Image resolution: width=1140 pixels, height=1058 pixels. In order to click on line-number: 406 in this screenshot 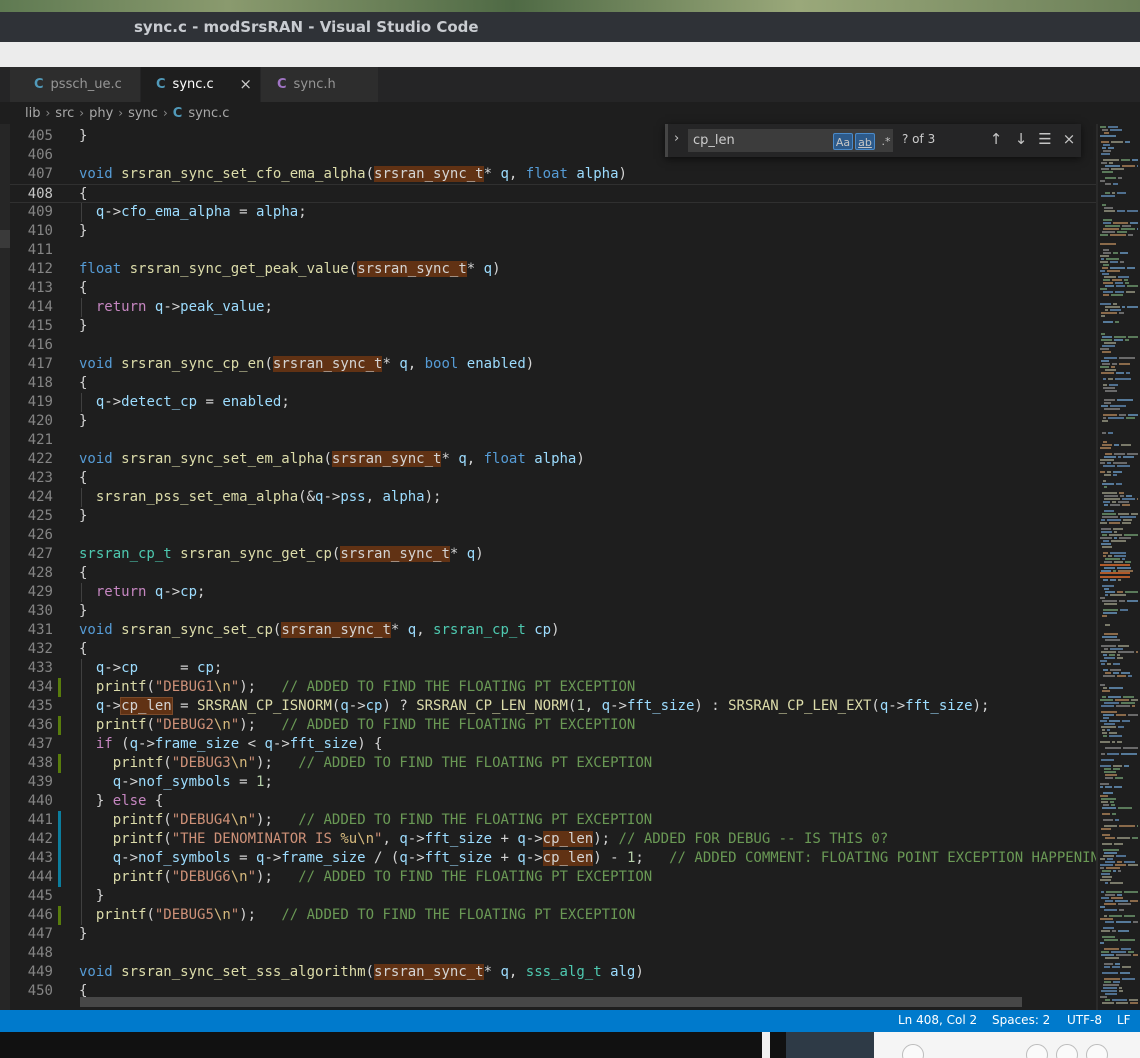, I will do `click(31, 155)`.